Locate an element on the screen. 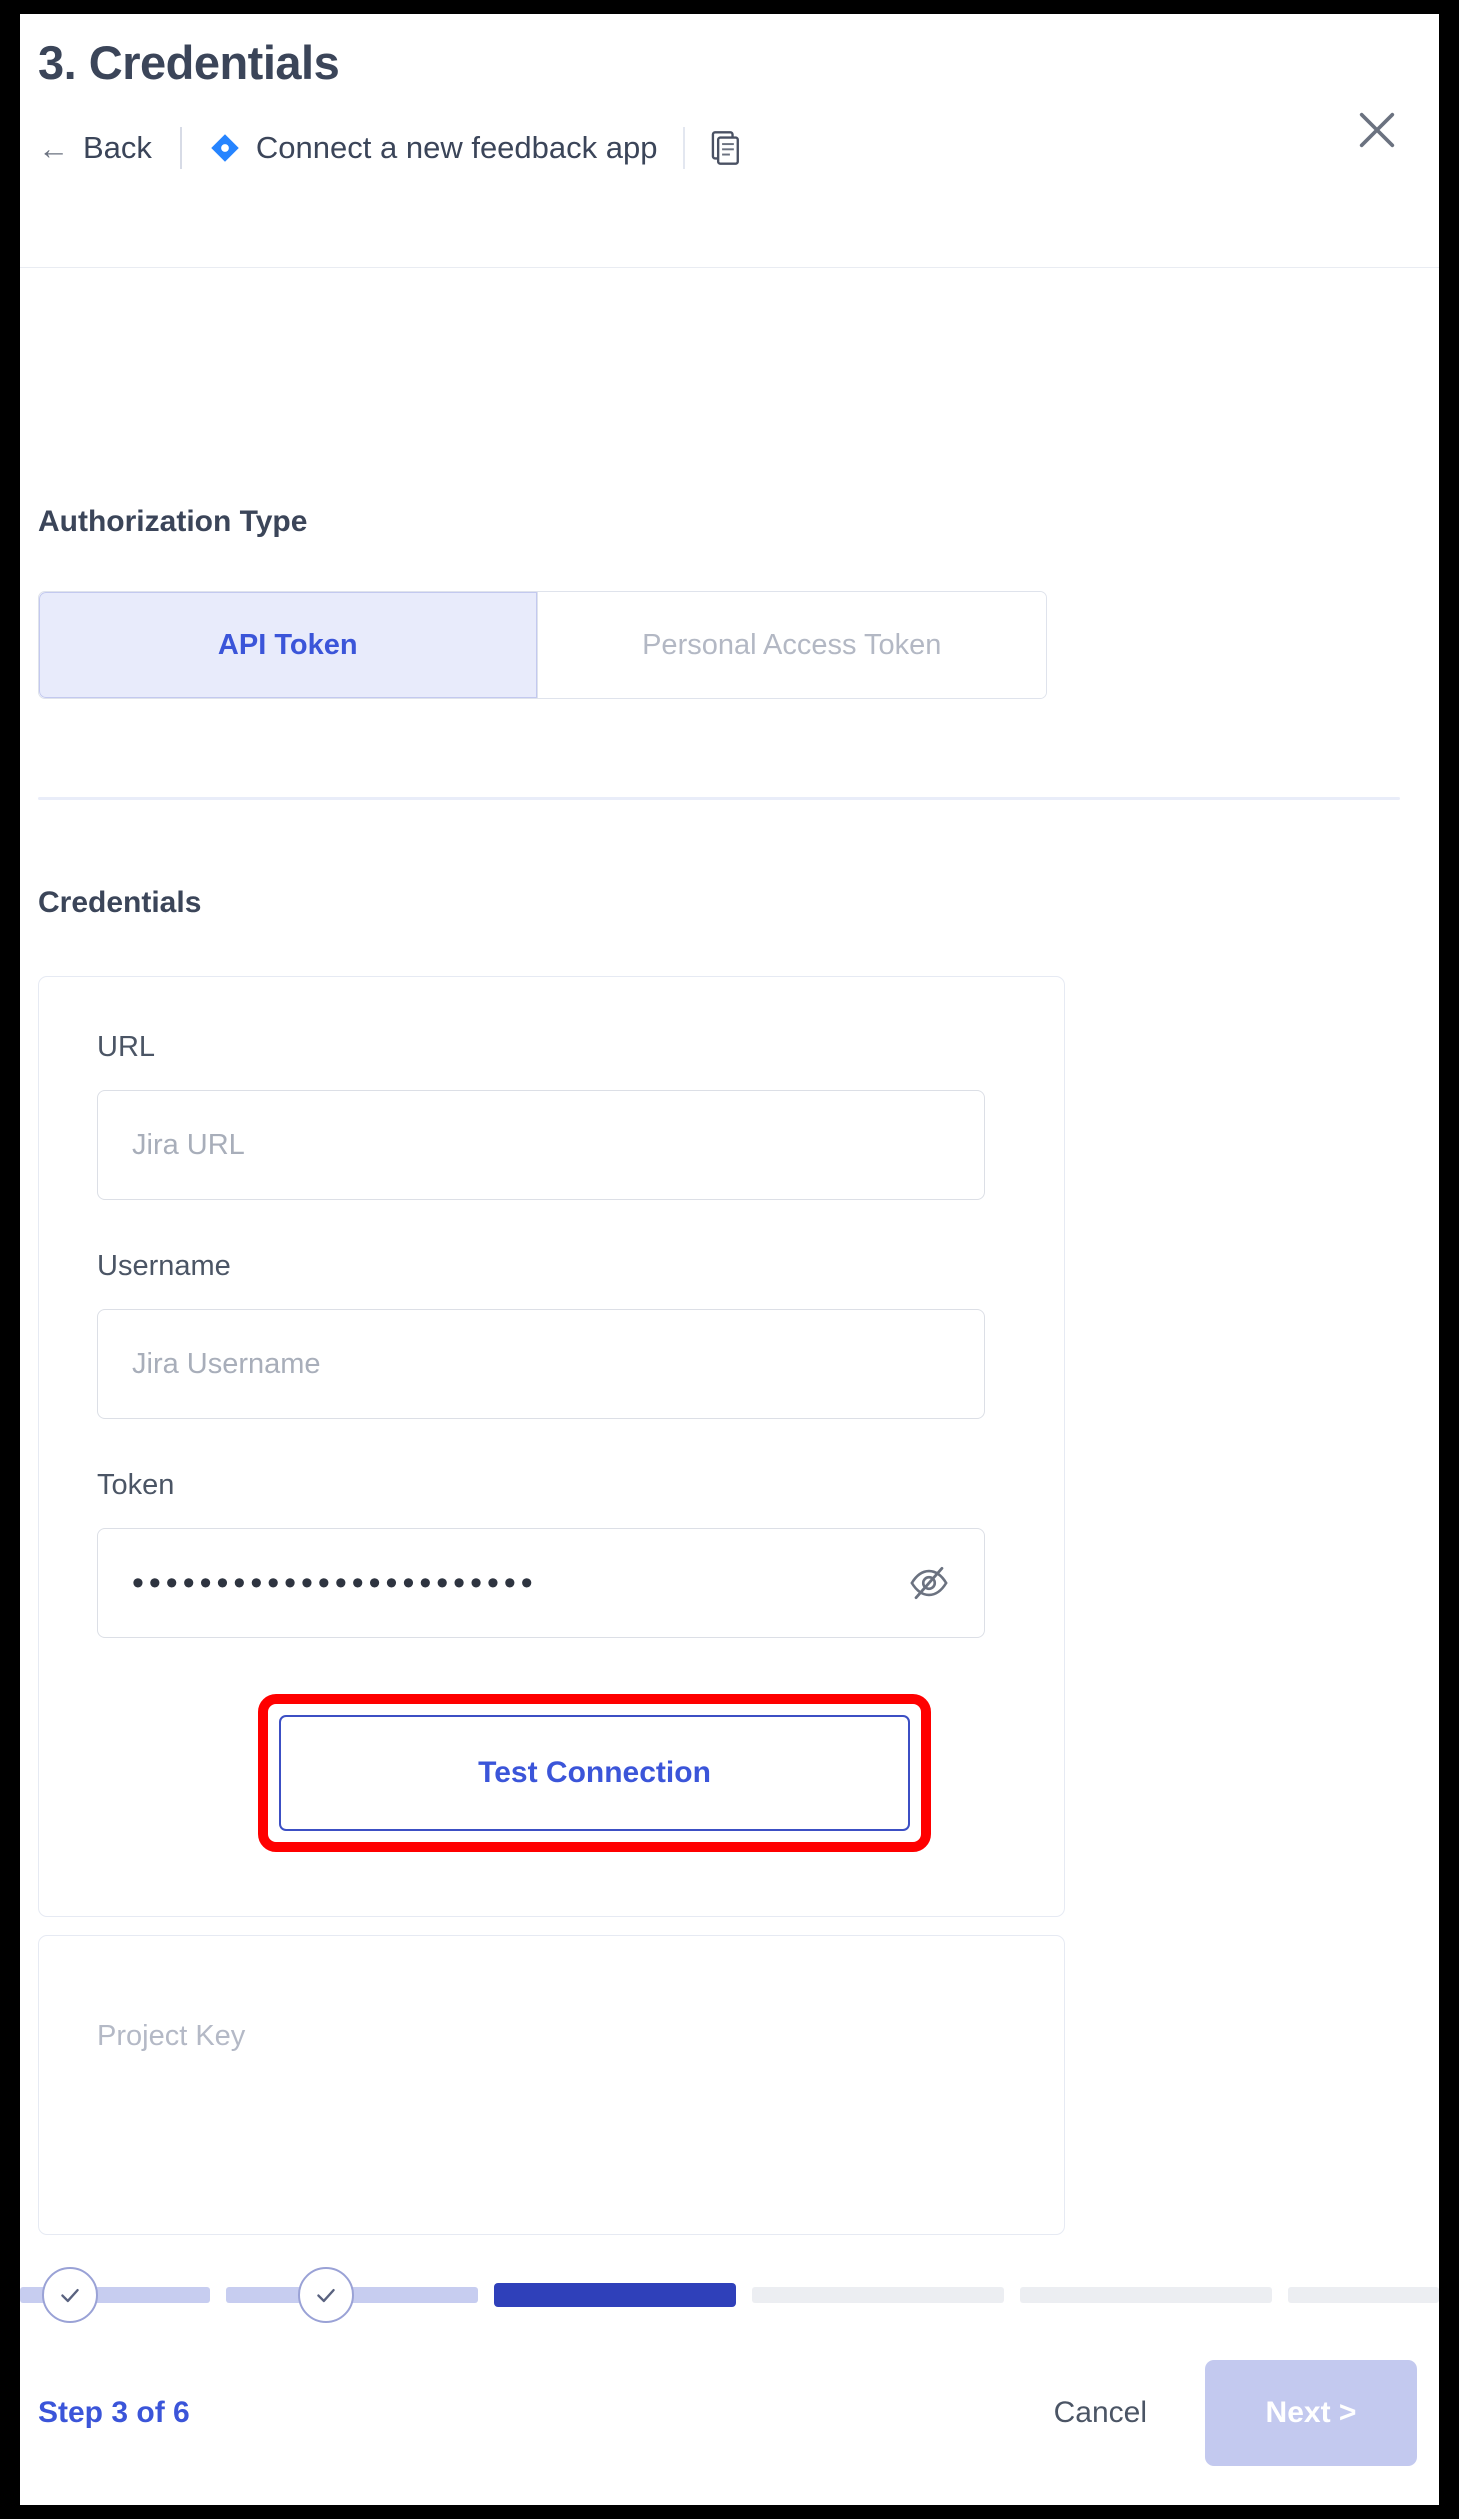  breadcrumb: ← Back Connect a new feedback app is located at coordinates (738, 148).